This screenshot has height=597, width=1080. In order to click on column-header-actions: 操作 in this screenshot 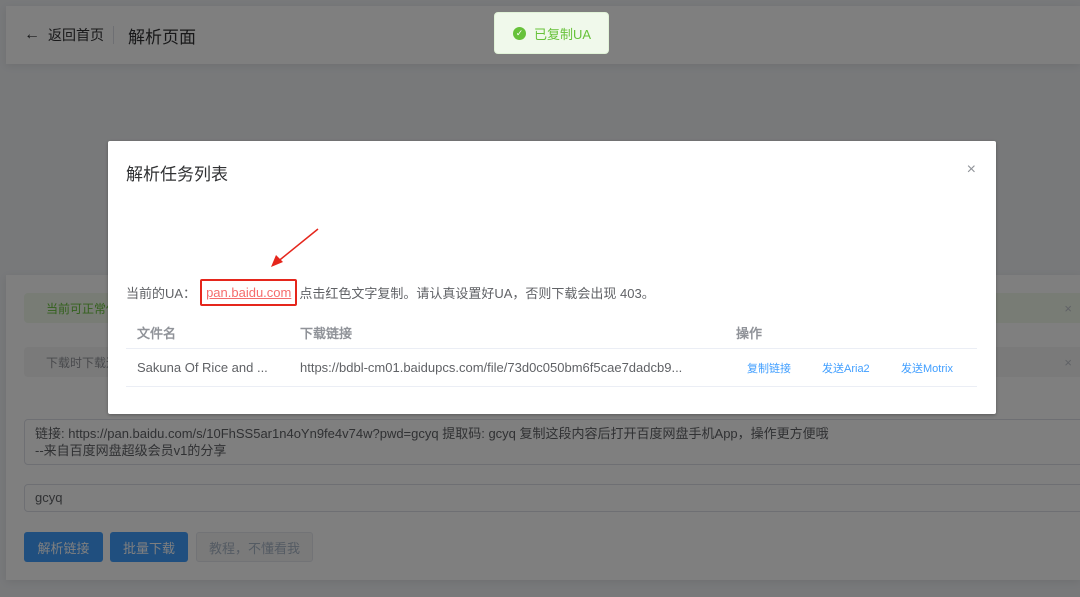, I will do `click(749, 333)`.